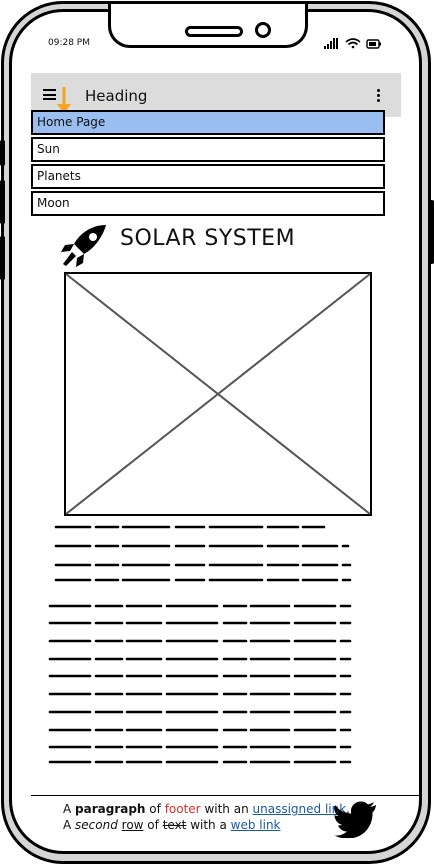 This screenshot has height=867, width=434. Describe the element at coordinates (431, 232) in the screenshot. I see `side-button-right` at that location.